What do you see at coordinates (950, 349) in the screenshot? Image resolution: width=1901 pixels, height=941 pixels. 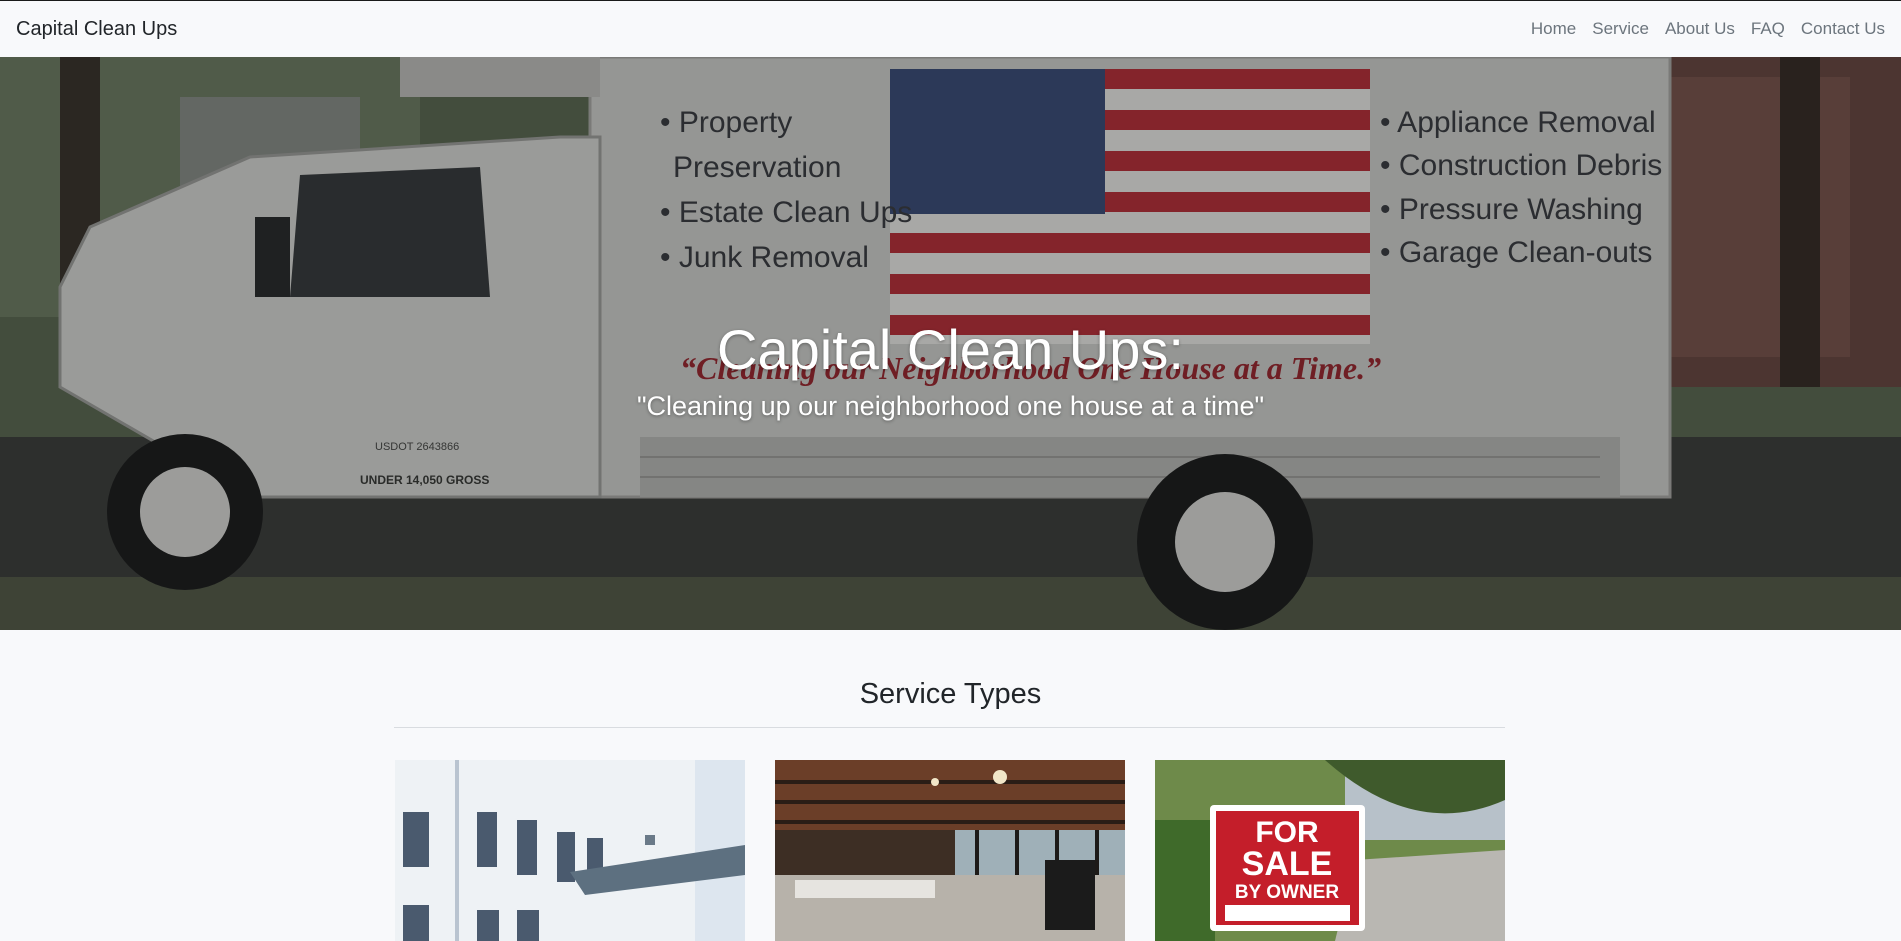 I see `hero-title: Capital Clean Ups:` at bounding box center [950, 349].